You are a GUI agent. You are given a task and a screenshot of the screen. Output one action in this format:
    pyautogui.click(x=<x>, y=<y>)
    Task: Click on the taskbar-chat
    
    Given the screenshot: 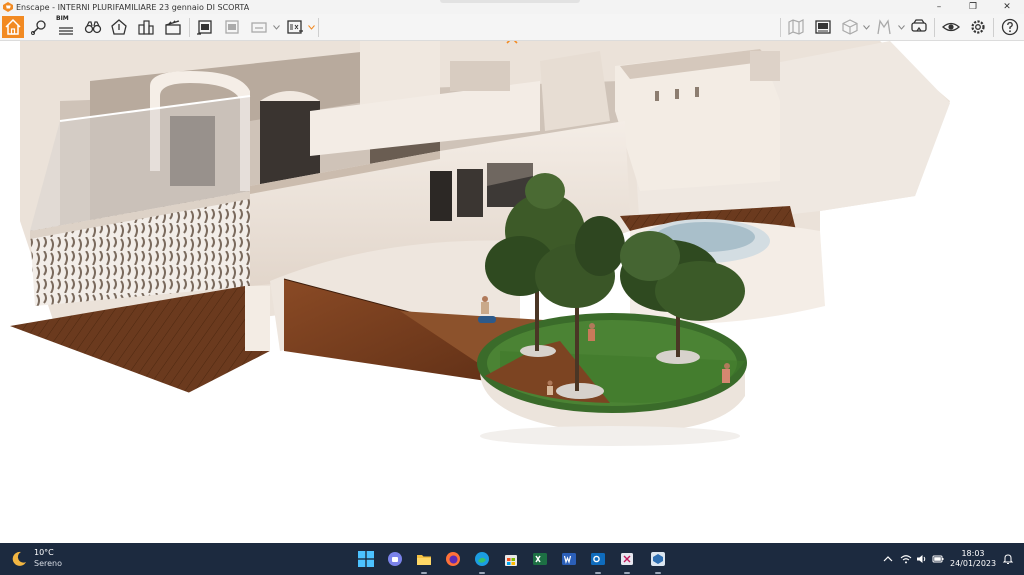 What is the action you would take?
    pyautogui.click(x=395, y=559)
    